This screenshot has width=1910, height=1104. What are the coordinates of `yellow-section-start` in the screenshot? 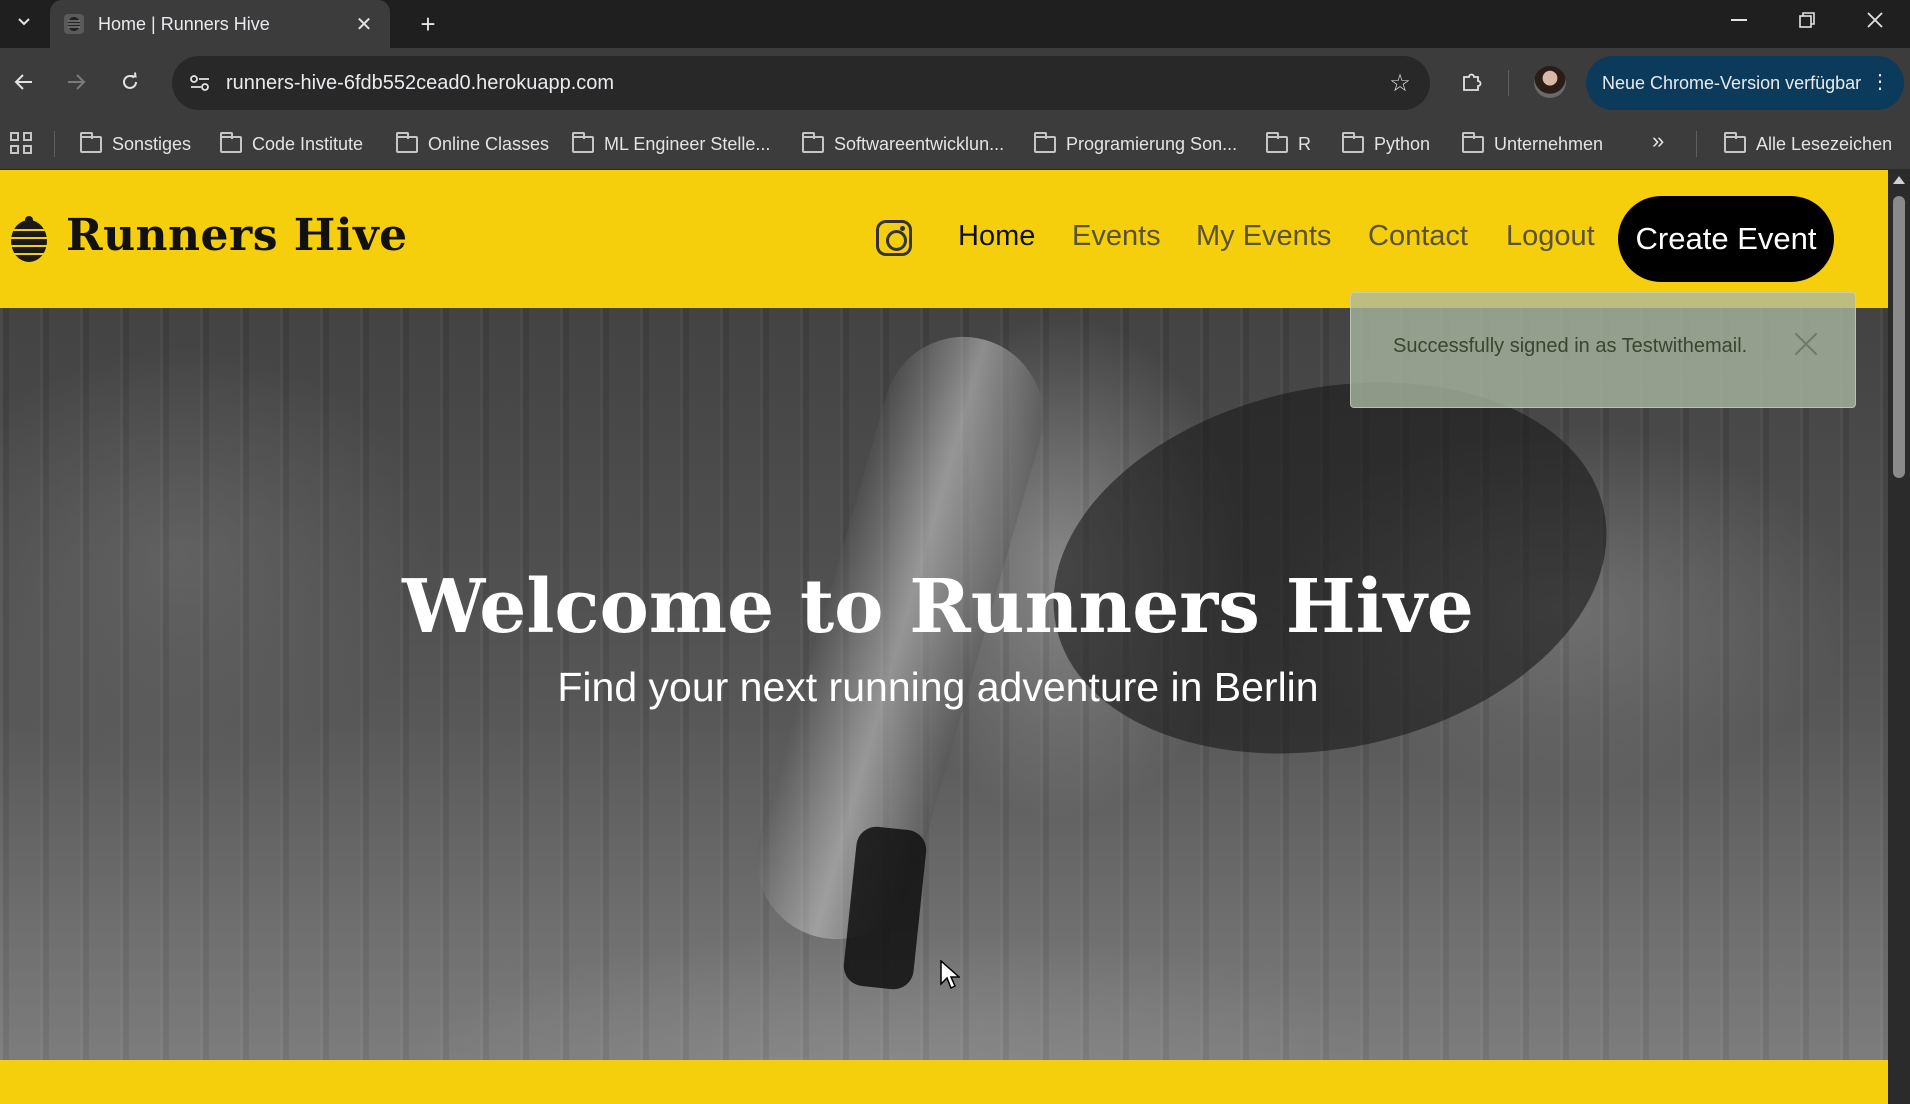 It's located at (944, 1082).